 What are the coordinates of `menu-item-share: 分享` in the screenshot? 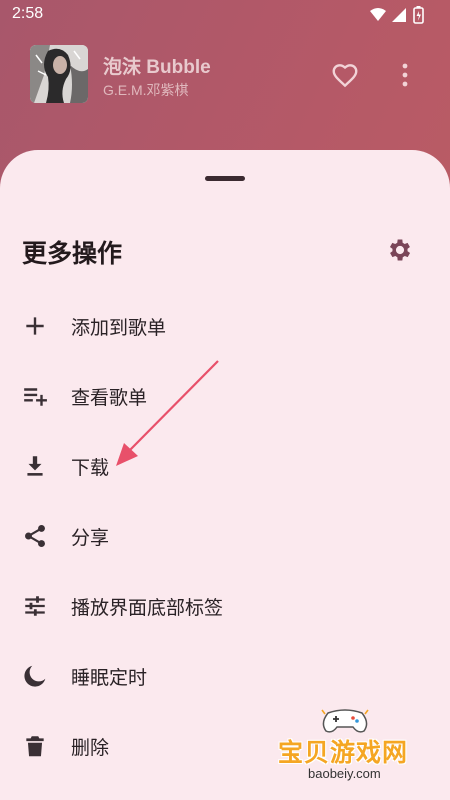 It's located at (225, 535).